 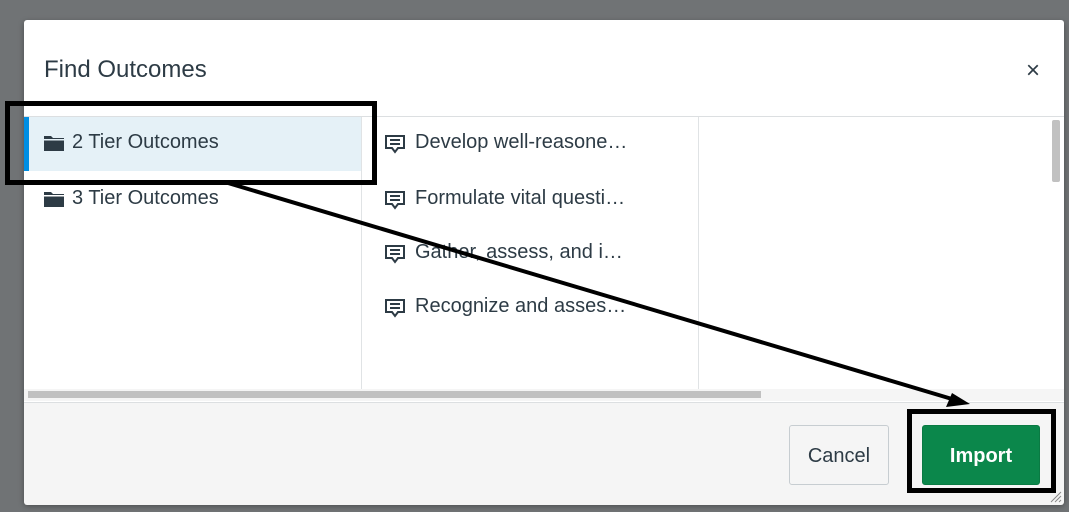 I want to click on folder-label: 3 Tier Outcomes, so click(x=145, y=198).